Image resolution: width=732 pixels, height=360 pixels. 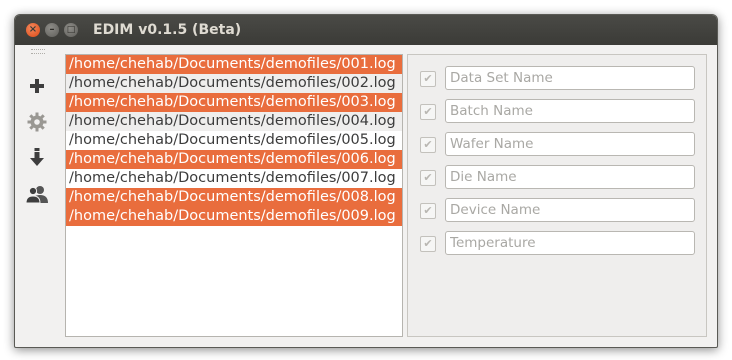 I want to click on file-list-item: /home/chehab/Documents/demofiles/006.log, so click(x=234, y=159).